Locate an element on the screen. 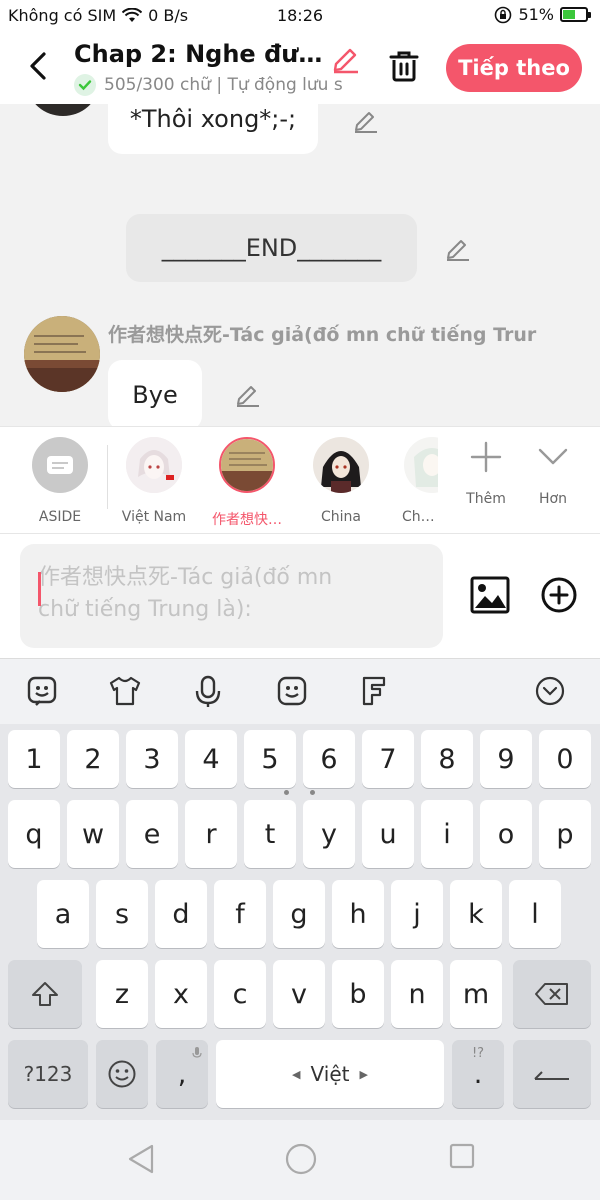 This screenshot has height=1200, width=600. space-language-label: Việt is located at coordinates (330, 1074).